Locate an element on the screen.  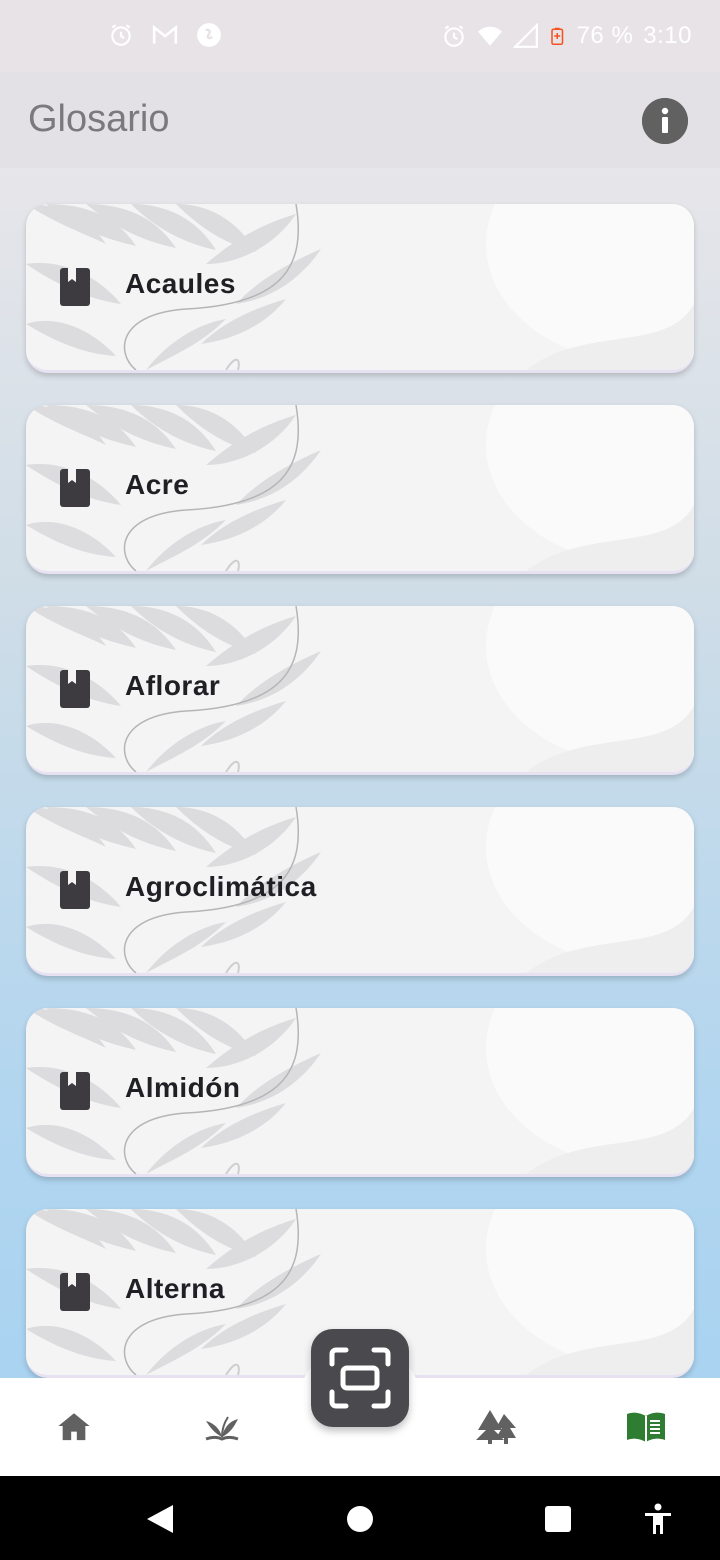
glossary-book-icon is located at coordinates (646, 1427).